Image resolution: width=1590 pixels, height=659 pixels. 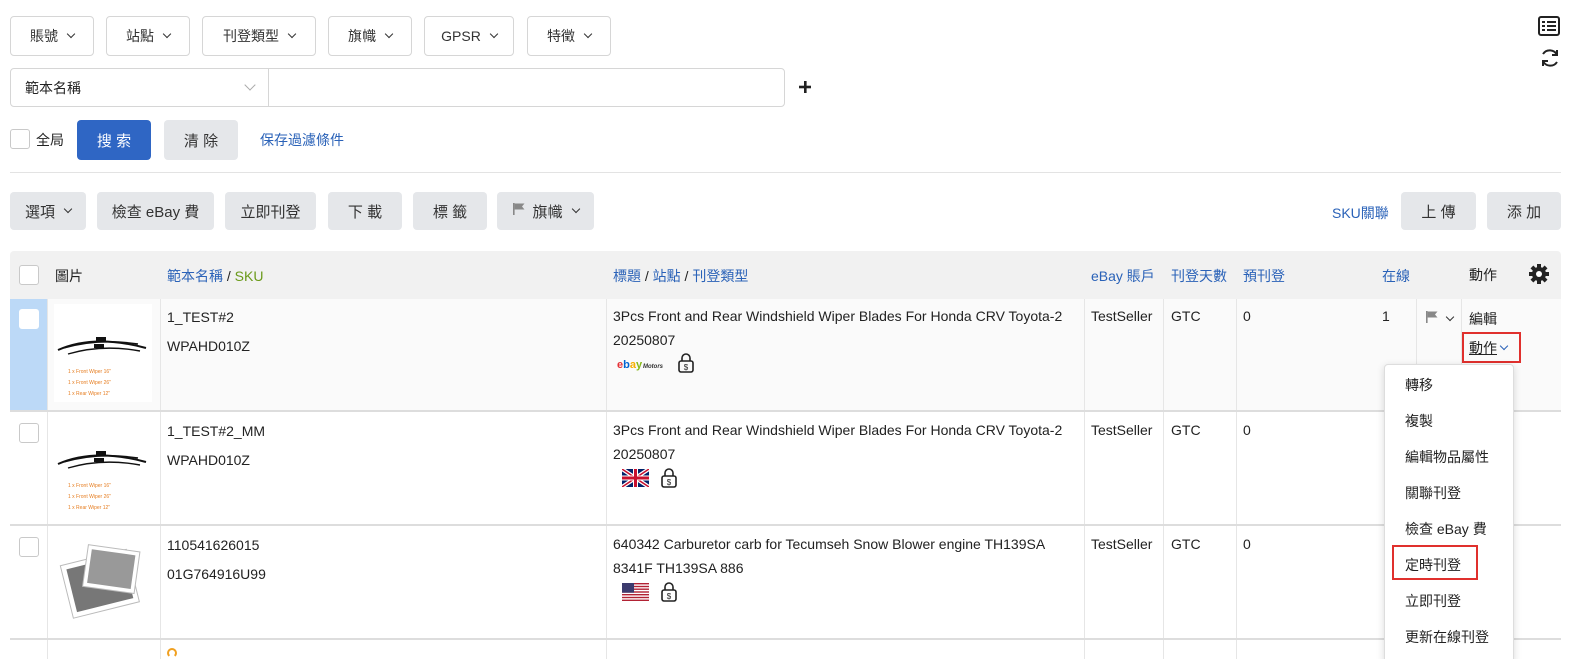 I want to click on header-action: 動作, so click(x=1483, y=275).